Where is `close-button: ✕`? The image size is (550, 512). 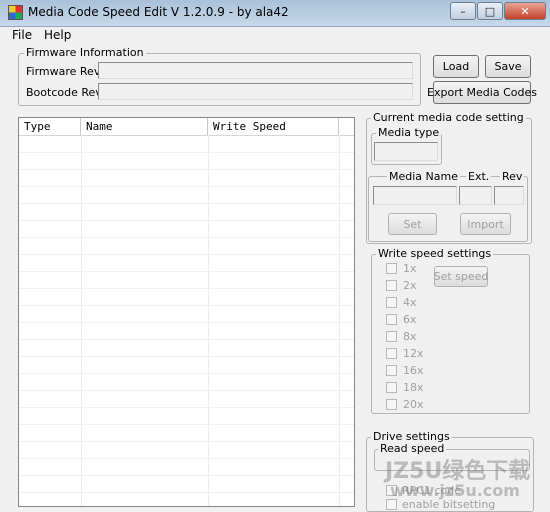
close-button: ✕ is located at coordinates (525, 11).